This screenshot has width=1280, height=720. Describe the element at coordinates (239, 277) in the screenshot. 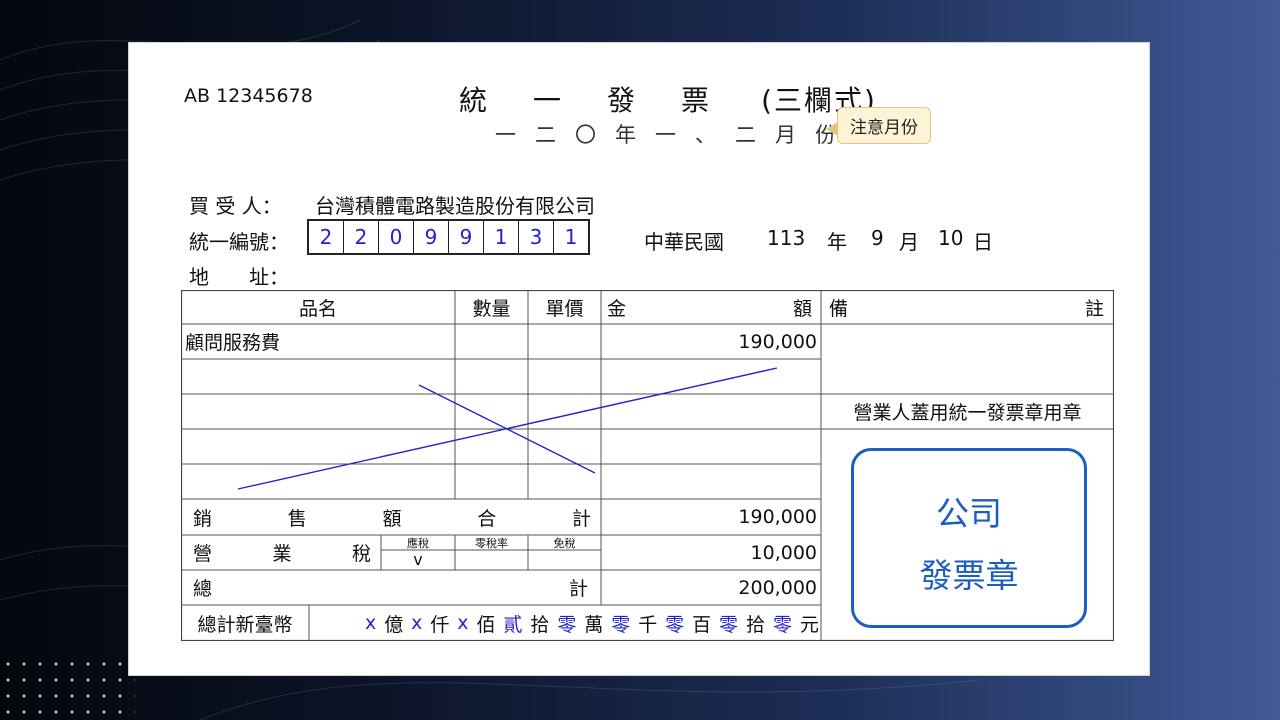

I see `address-label: 地 址：` at that location.